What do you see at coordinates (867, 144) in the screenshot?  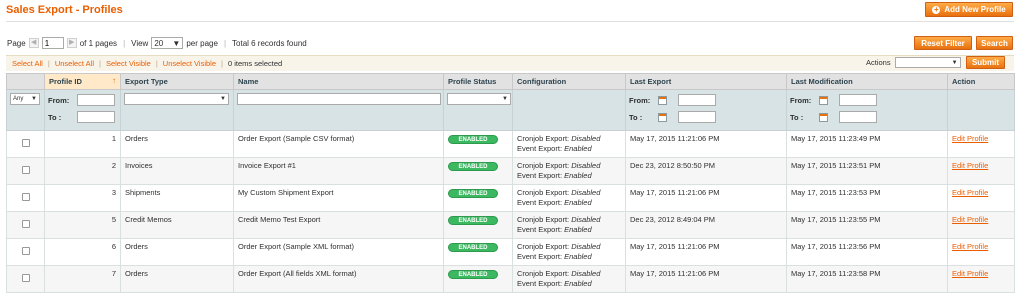 I see `last-modification-cell: May 17, 2015 11:23:49 PM` at bounding box center [867, 144].